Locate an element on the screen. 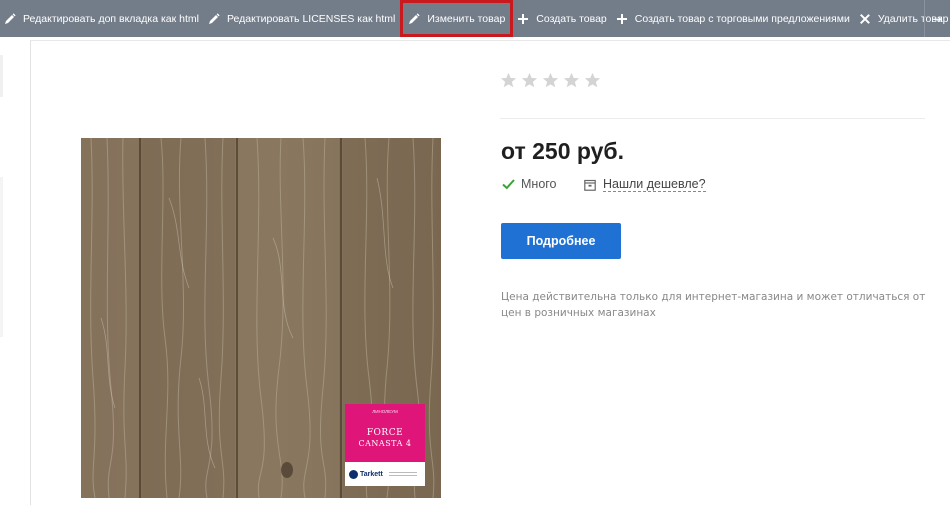 The height and width of the screenshot is (505, 950). create-product-button: Создать товар is located at coordinates (562, 18).